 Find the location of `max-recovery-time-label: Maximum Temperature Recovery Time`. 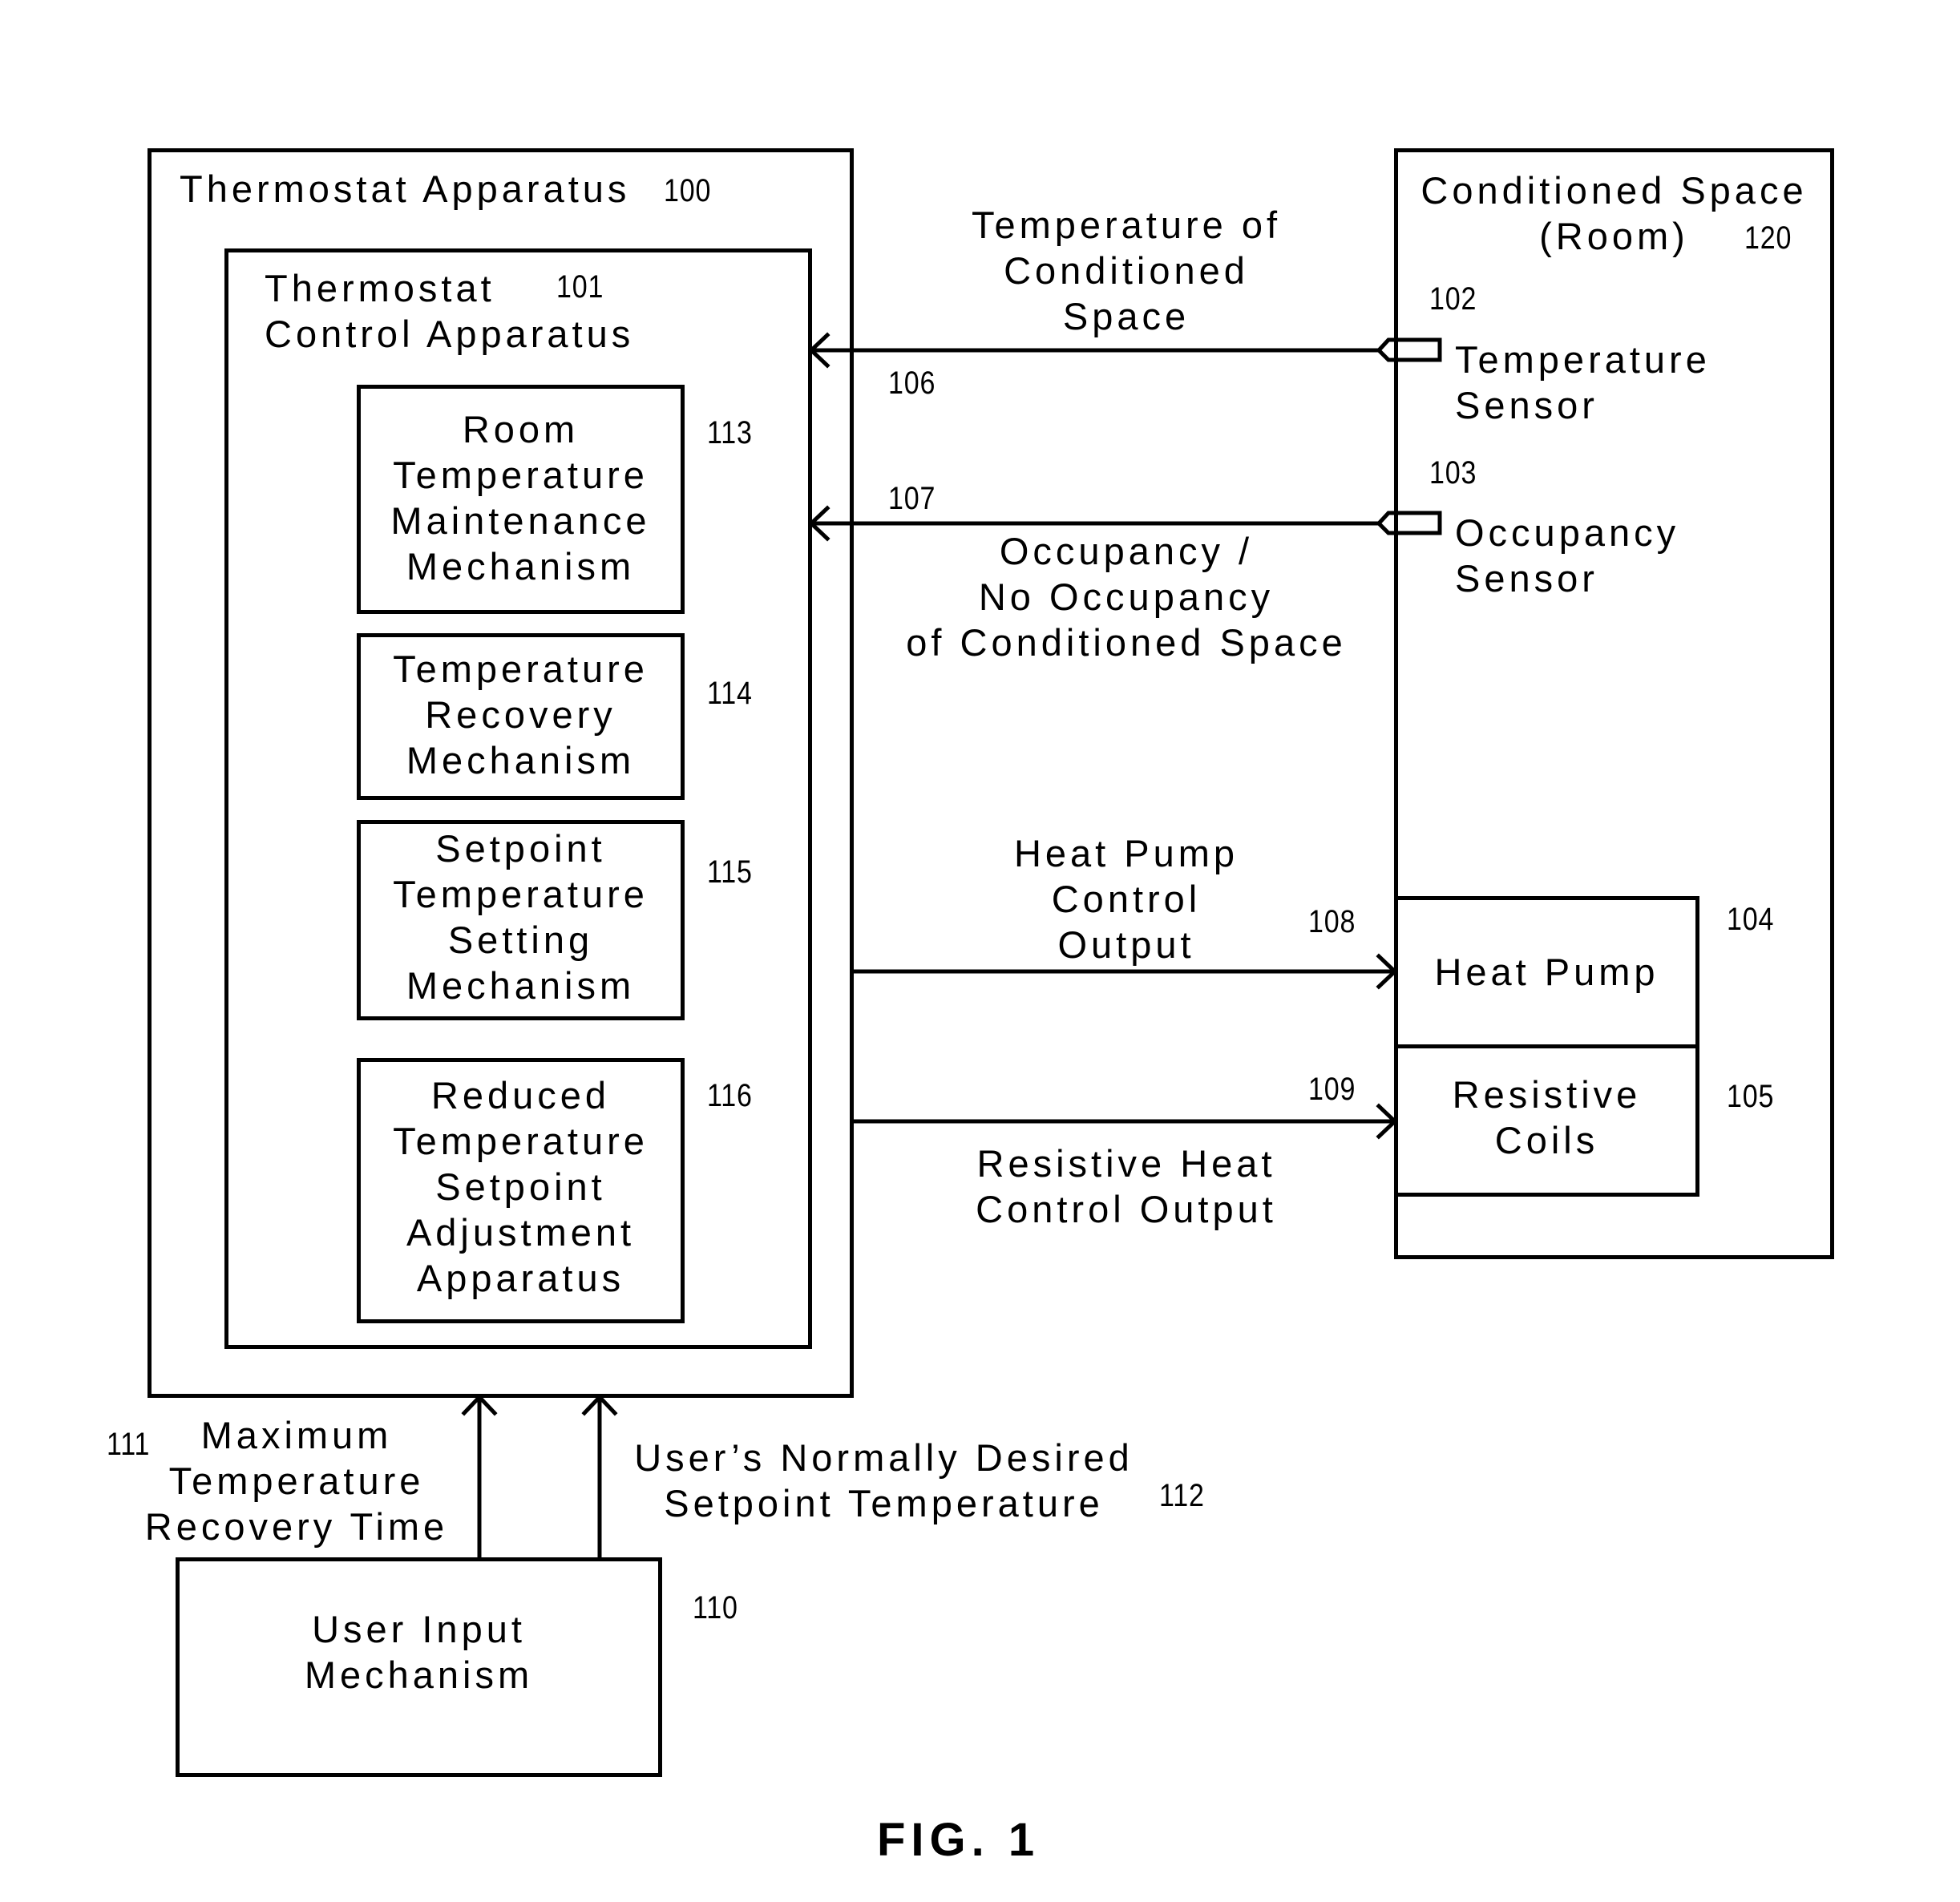

max-recovery-time-label: Maximum Temperature Recovery Time is located at coordinates (296, 1481).